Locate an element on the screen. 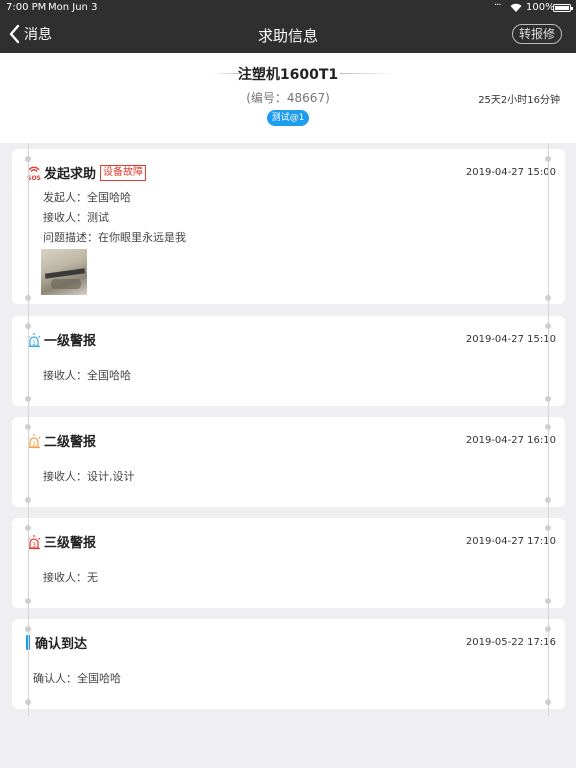 This screenshot has width=576, height=768. timeline-card-alarm-level-2: 2 二级警报 2019-04-27 16:10 接收人：设计,设计 is located at coordinates (288, 462).